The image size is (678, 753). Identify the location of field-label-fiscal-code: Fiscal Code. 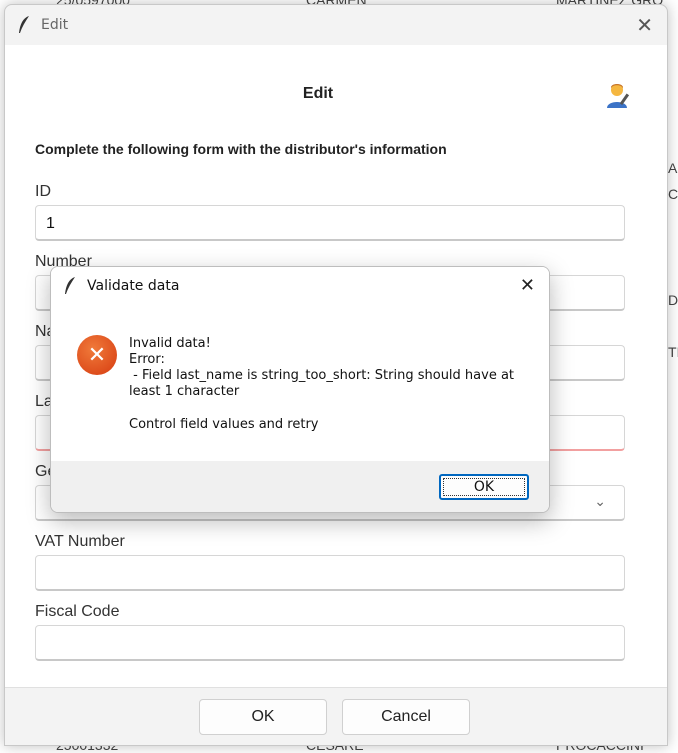
(77, 611).